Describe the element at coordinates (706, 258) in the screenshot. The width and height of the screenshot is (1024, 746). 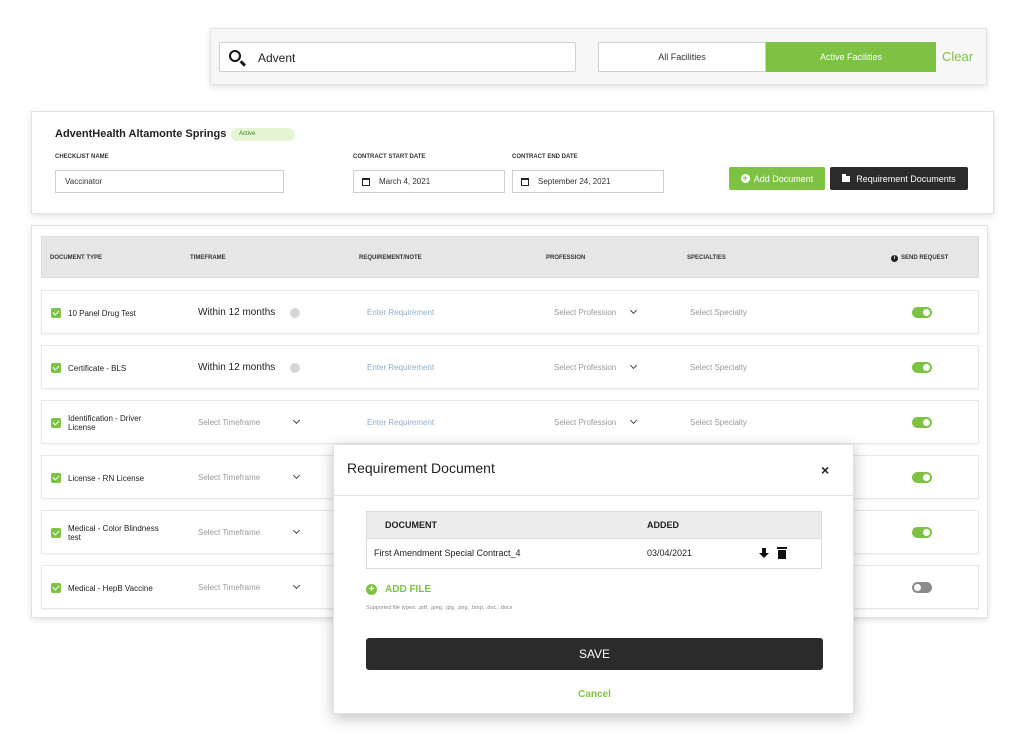
I see `header-specialties: SPECIALTIES` at that location.